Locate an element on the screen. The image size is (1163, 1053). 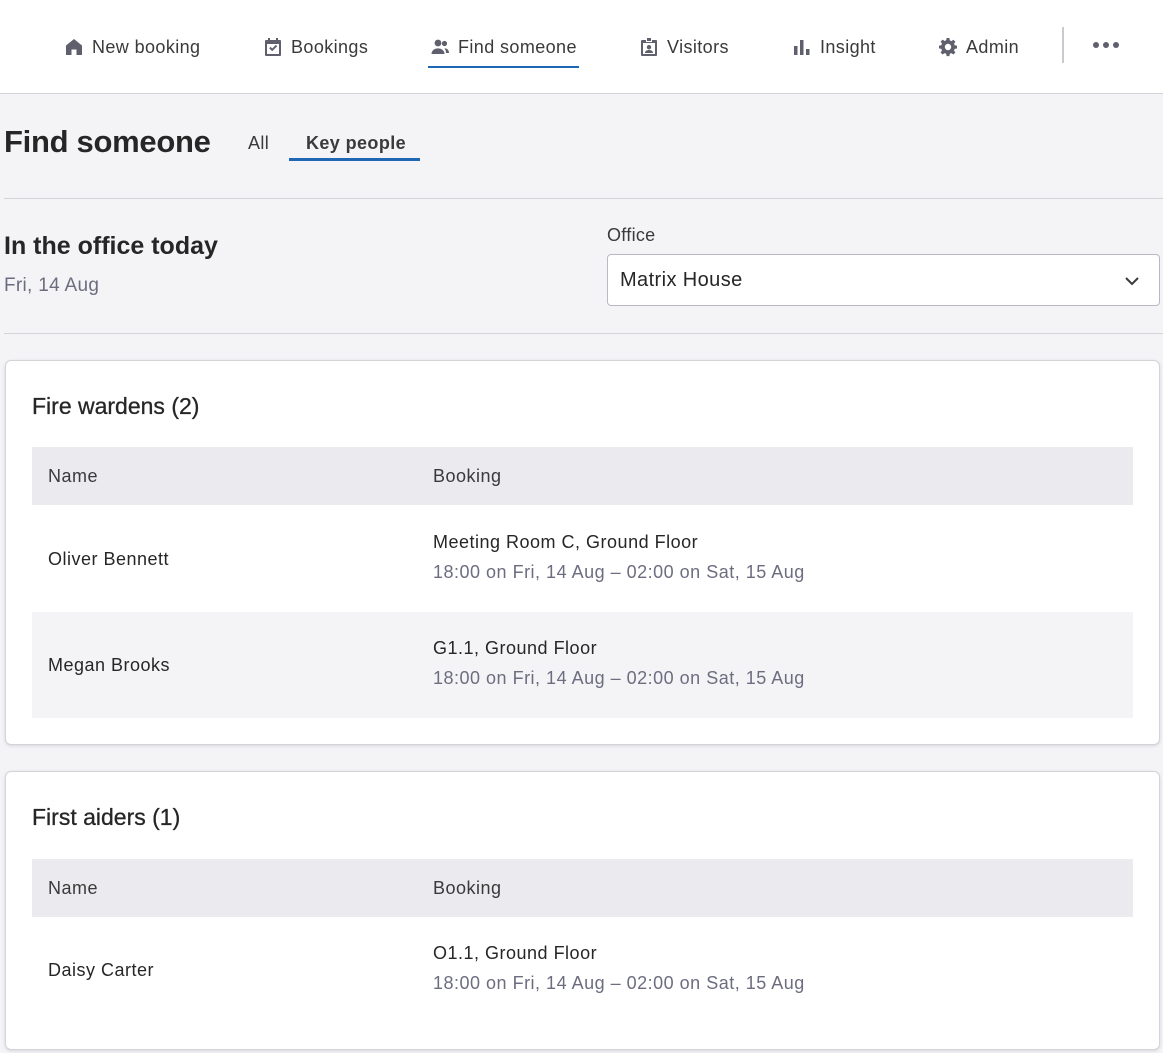
active-tab-indicator is located at coordinates (354, 159).